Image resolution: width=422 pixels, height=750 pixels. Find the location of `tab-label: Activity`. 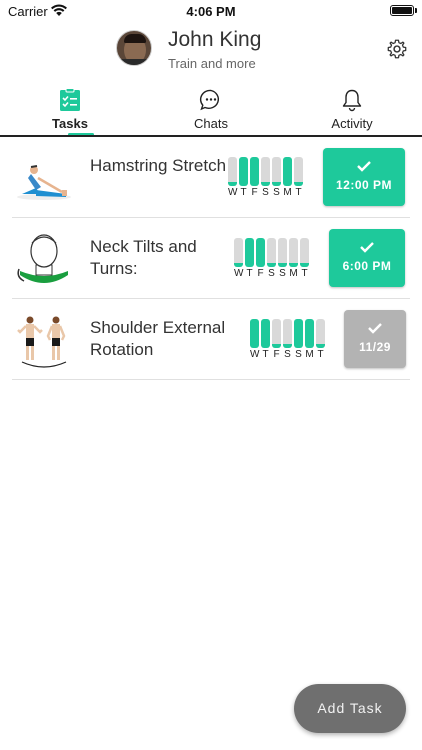

tab-label: Activity is located at coordinates (352, 123).